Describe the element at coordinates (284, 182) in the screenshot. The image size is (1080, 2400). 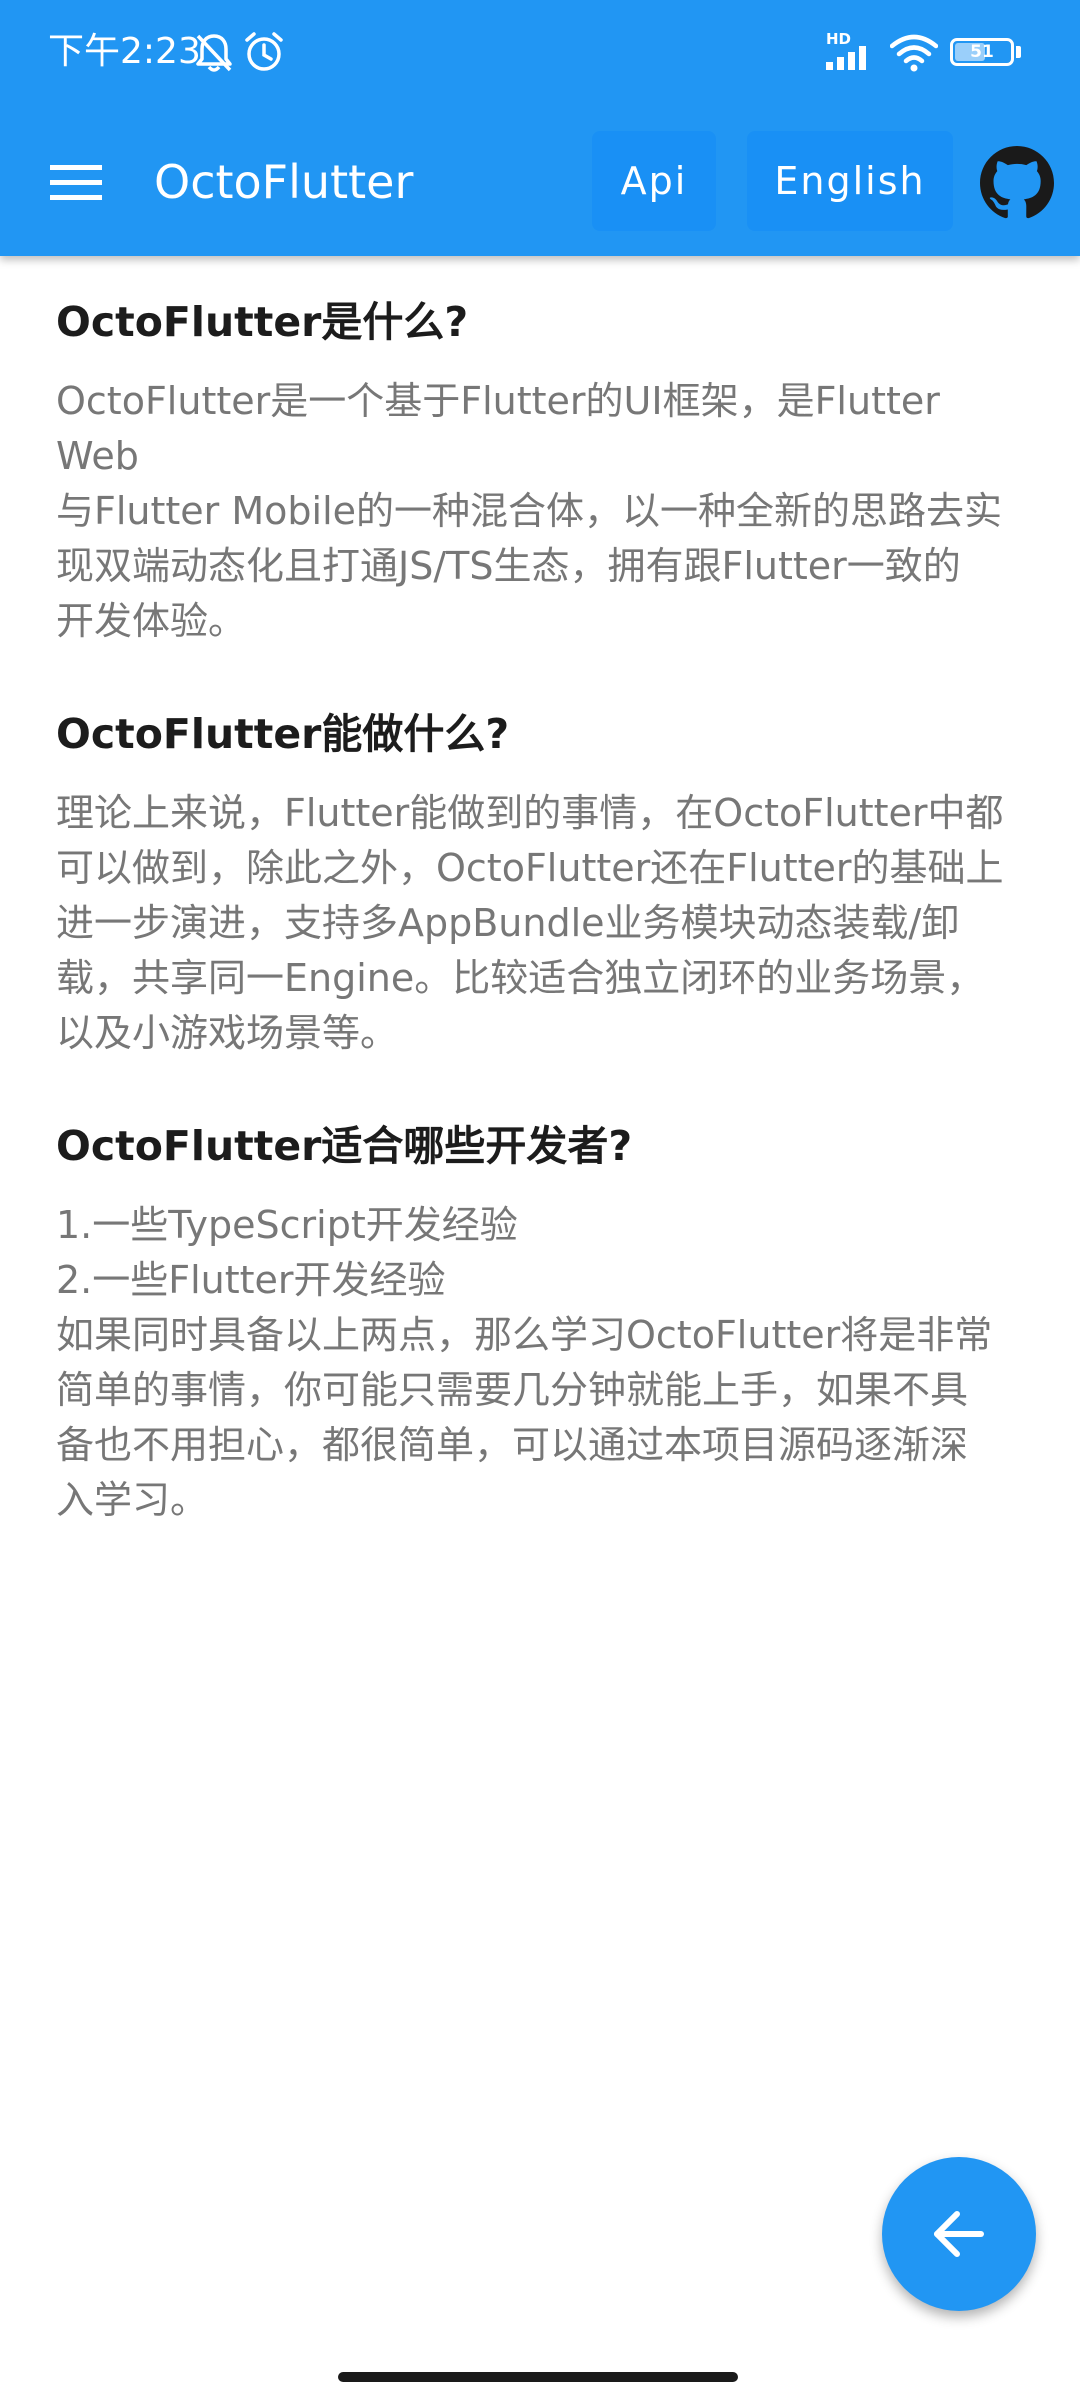
I see `app-title: OctoFlutter` at that location.